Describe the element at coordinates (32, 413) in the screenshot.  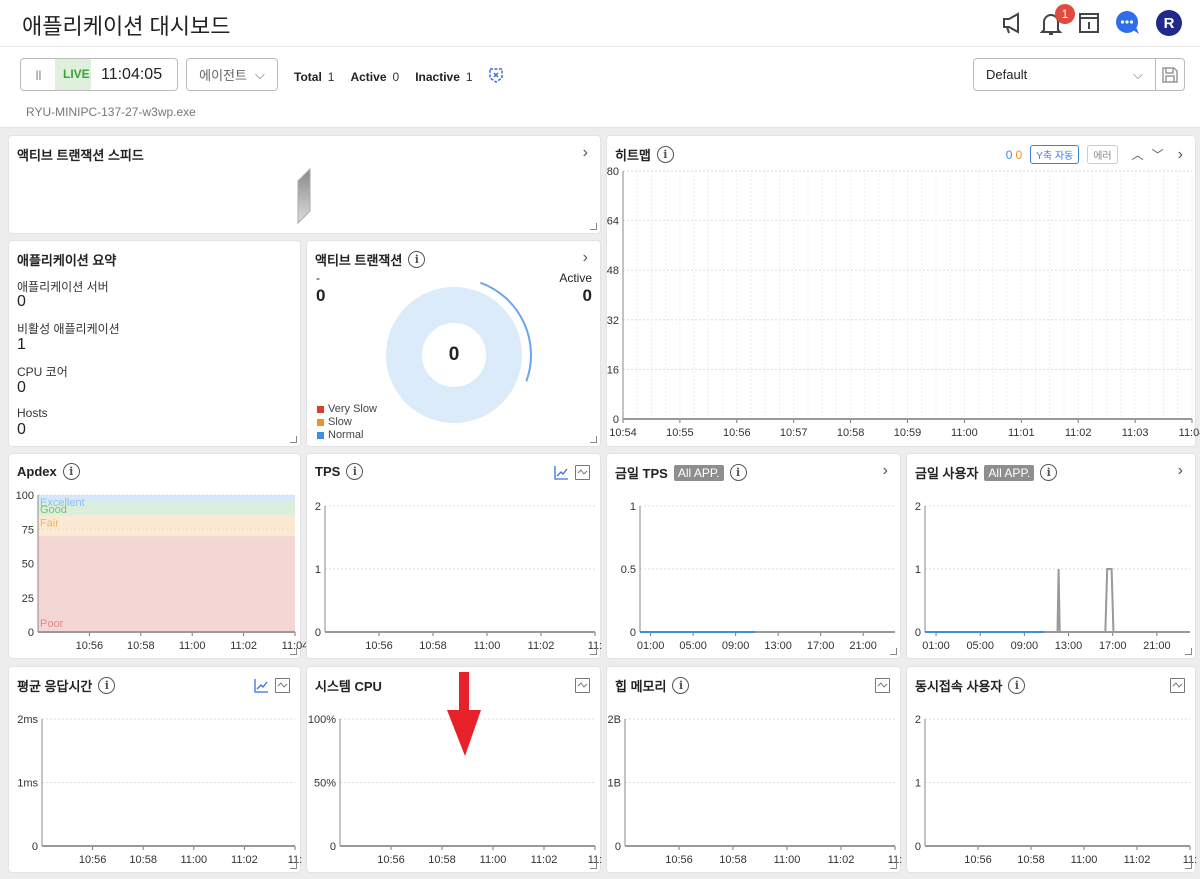
I see `summary-label: Hosts` at that location.